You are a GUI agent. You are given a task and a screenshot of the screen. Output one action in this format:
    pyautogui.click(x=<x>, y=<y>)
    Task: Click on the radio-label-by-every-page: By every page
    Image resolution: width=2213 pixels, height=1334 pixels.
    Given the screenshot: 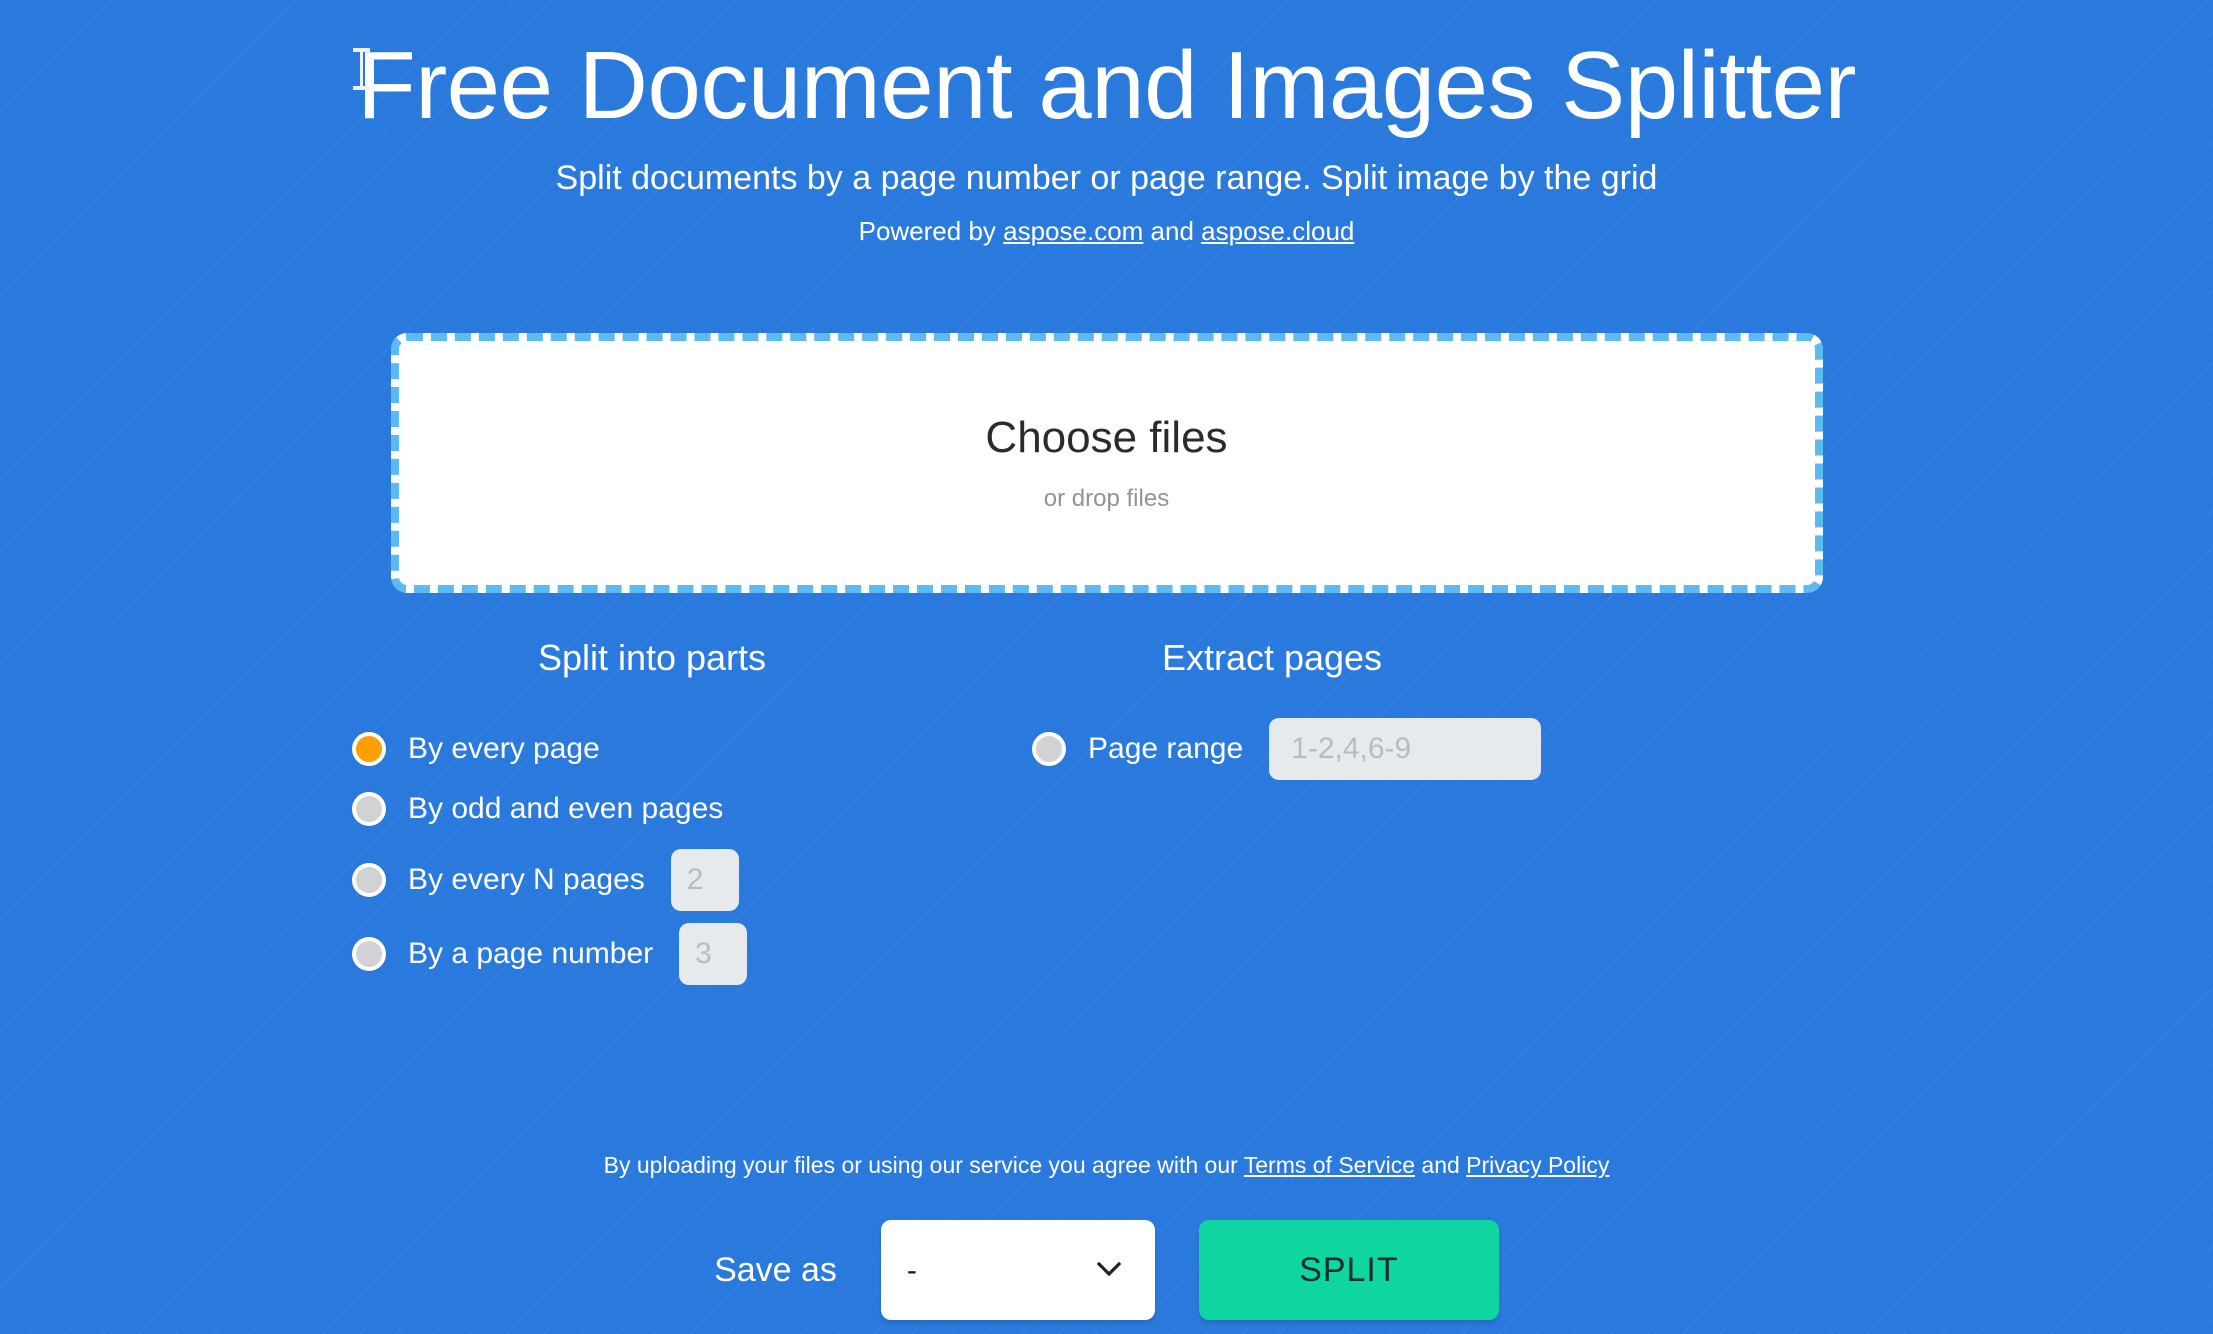 What is the action you would take?
    pyautogui.click(x=504, y=749)
    